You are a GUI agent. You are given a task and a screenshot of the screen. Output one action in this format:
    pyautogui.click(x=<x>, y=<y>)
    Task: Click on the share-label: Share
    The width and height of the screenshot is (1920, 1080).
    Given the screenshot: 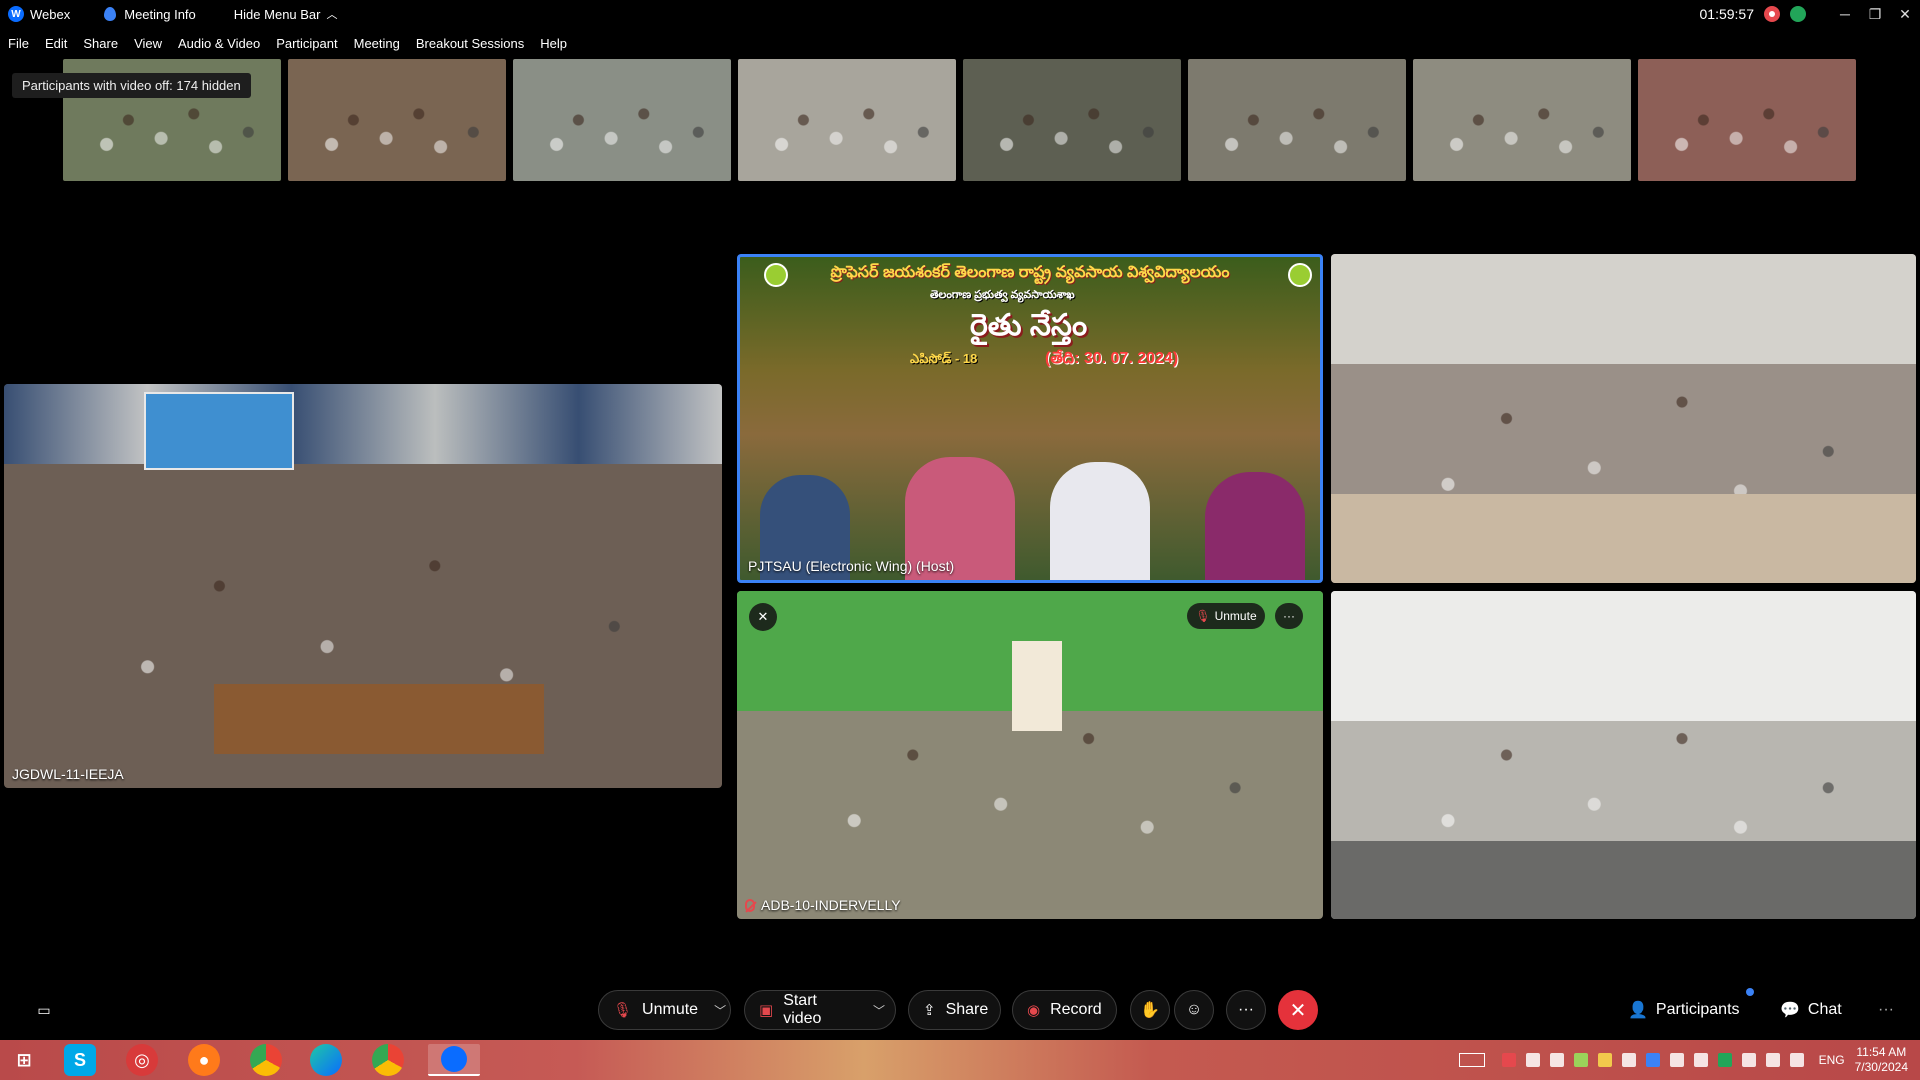 What is the action you would take?
    pyautogui.click(x=967, y=1009)
    